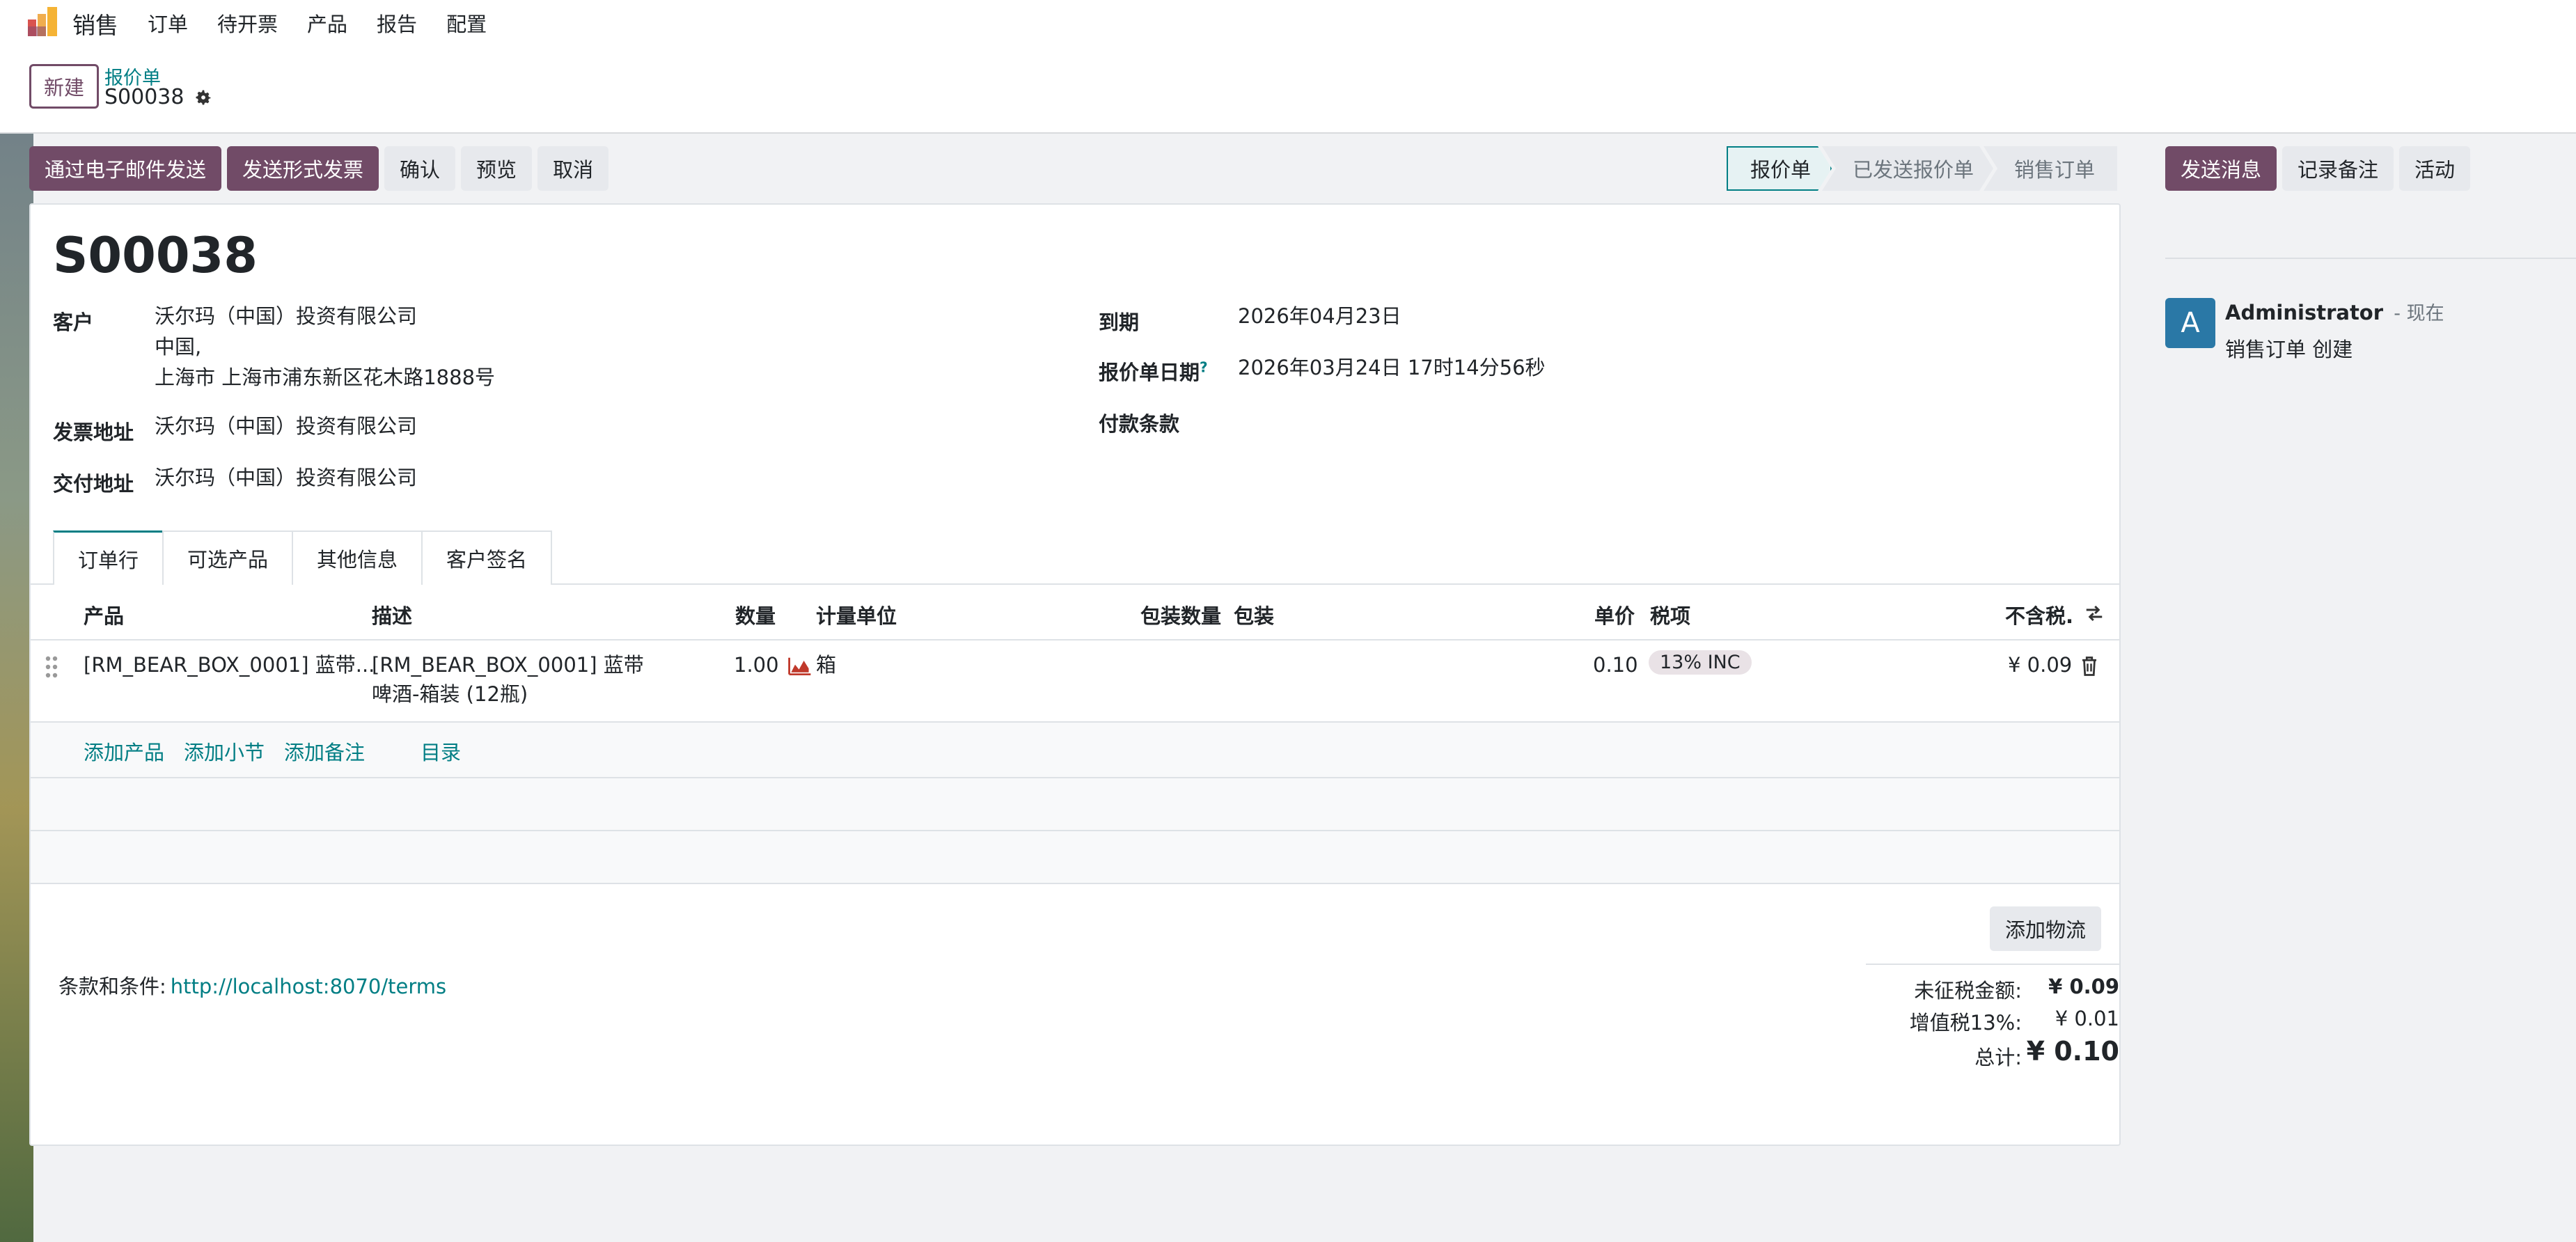 Image resolution: width=2576 pixels, height=1242 pixels. What do you see at coordinates (2334, 330) in the screenshot?
I see `message-content: Administrator - 现在 销售订单 创建` at bounding box center [2334, 330].